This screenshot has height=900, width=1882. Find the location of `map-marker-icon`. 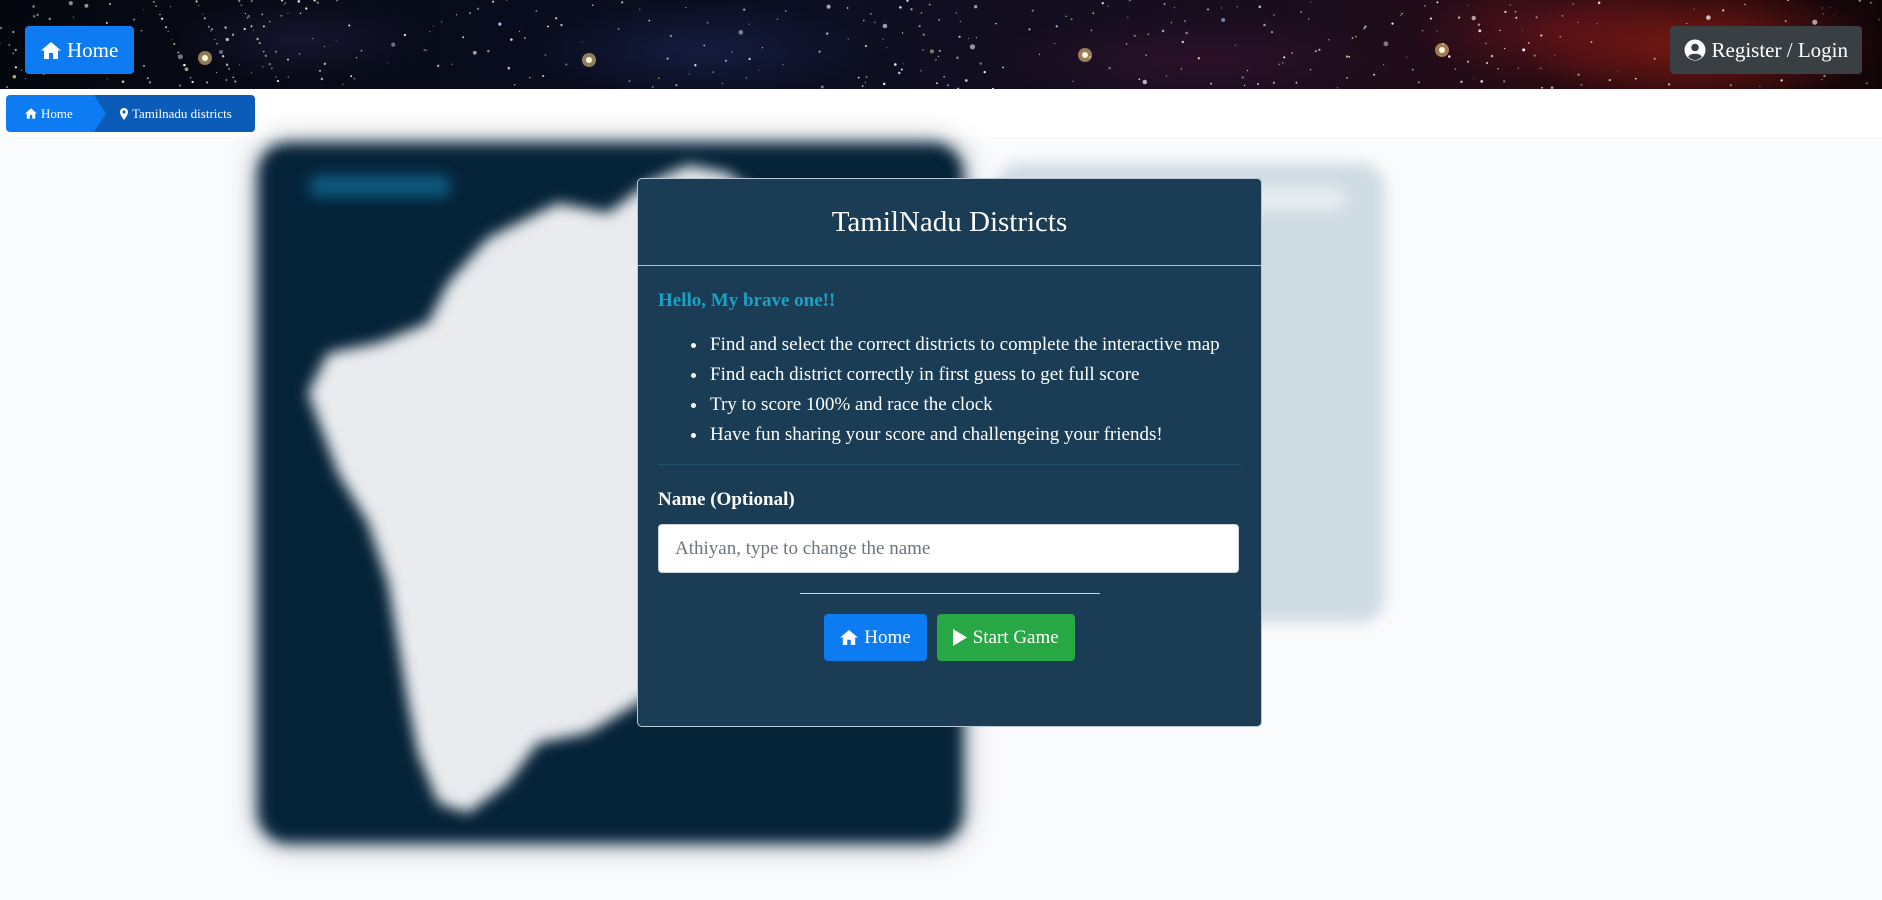

map-marker-icon is located at coordinates (124, 113).